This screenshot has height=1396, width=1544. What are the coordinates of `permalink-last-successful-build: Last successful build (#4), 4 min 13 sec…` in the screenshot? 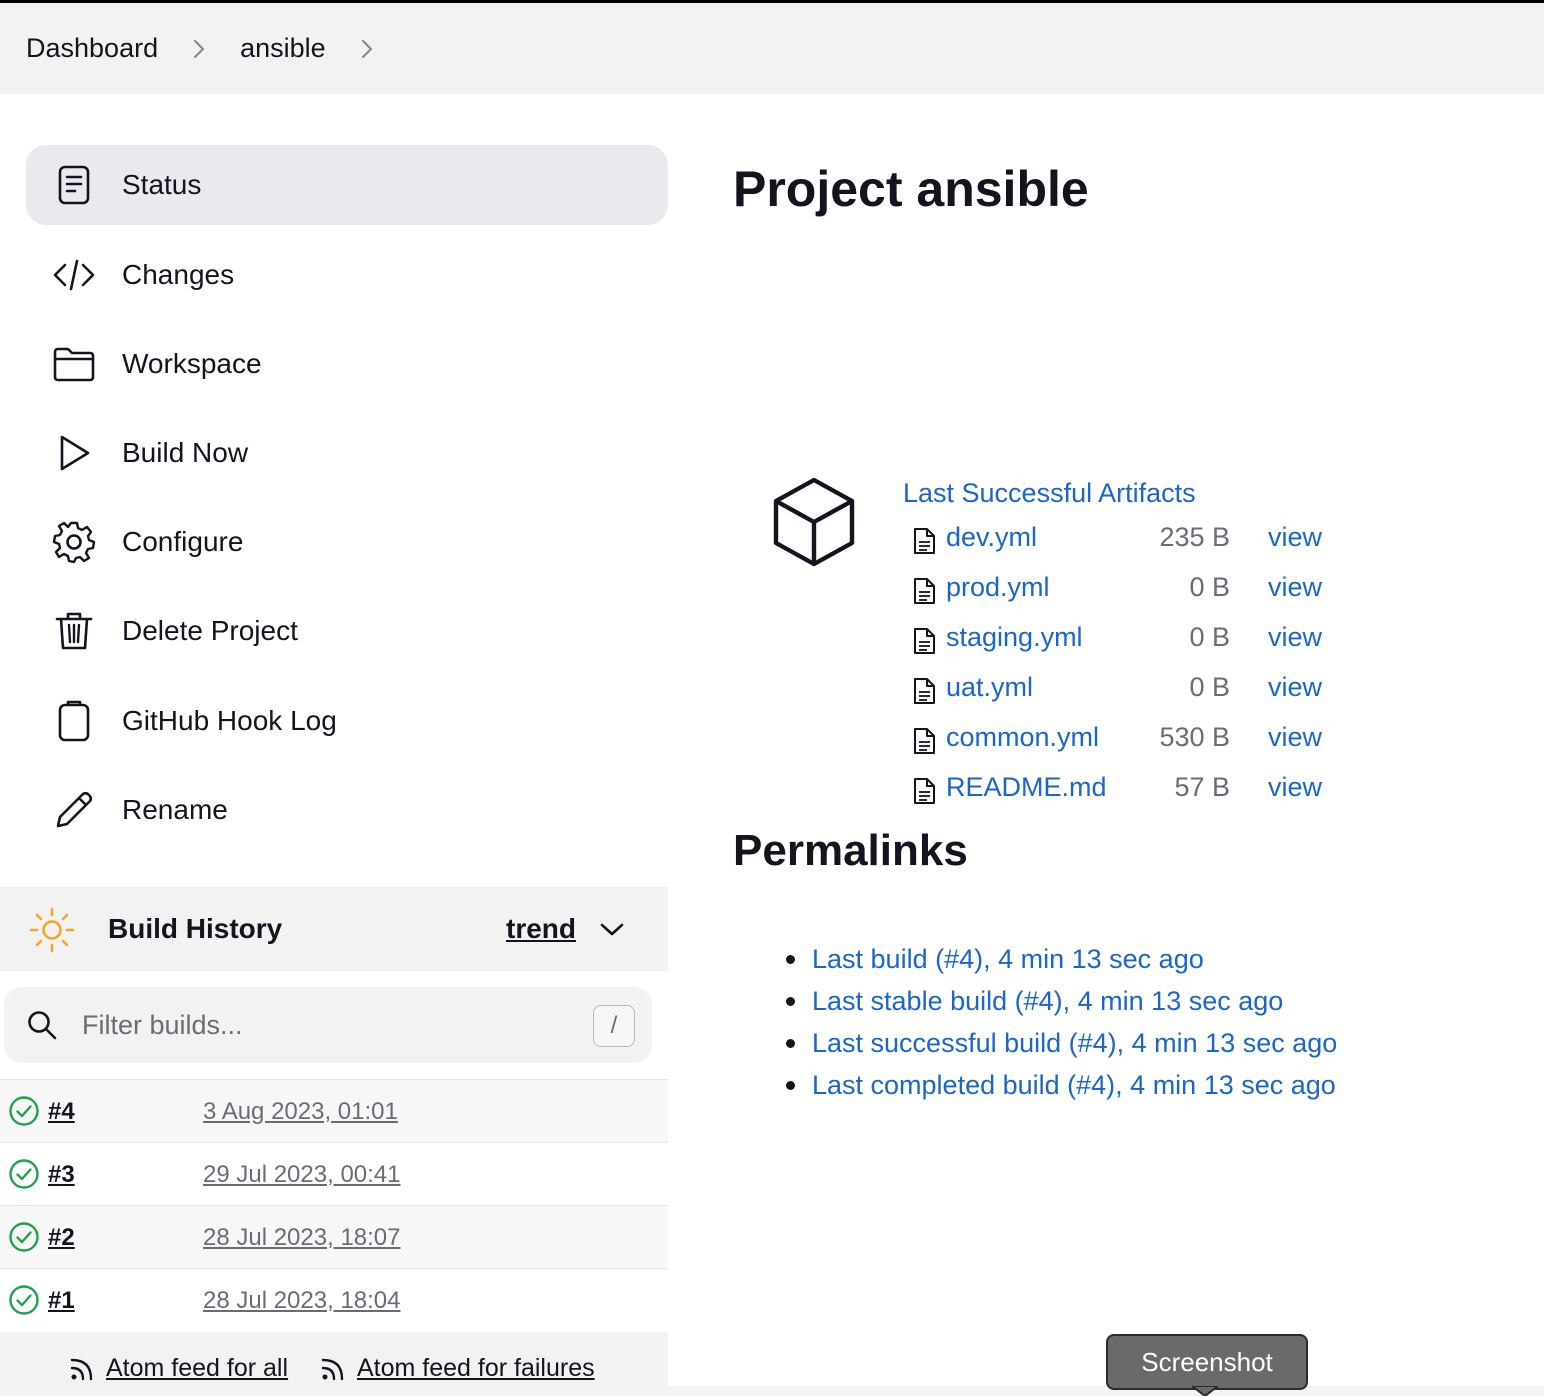 It's located at (1061, 1043).